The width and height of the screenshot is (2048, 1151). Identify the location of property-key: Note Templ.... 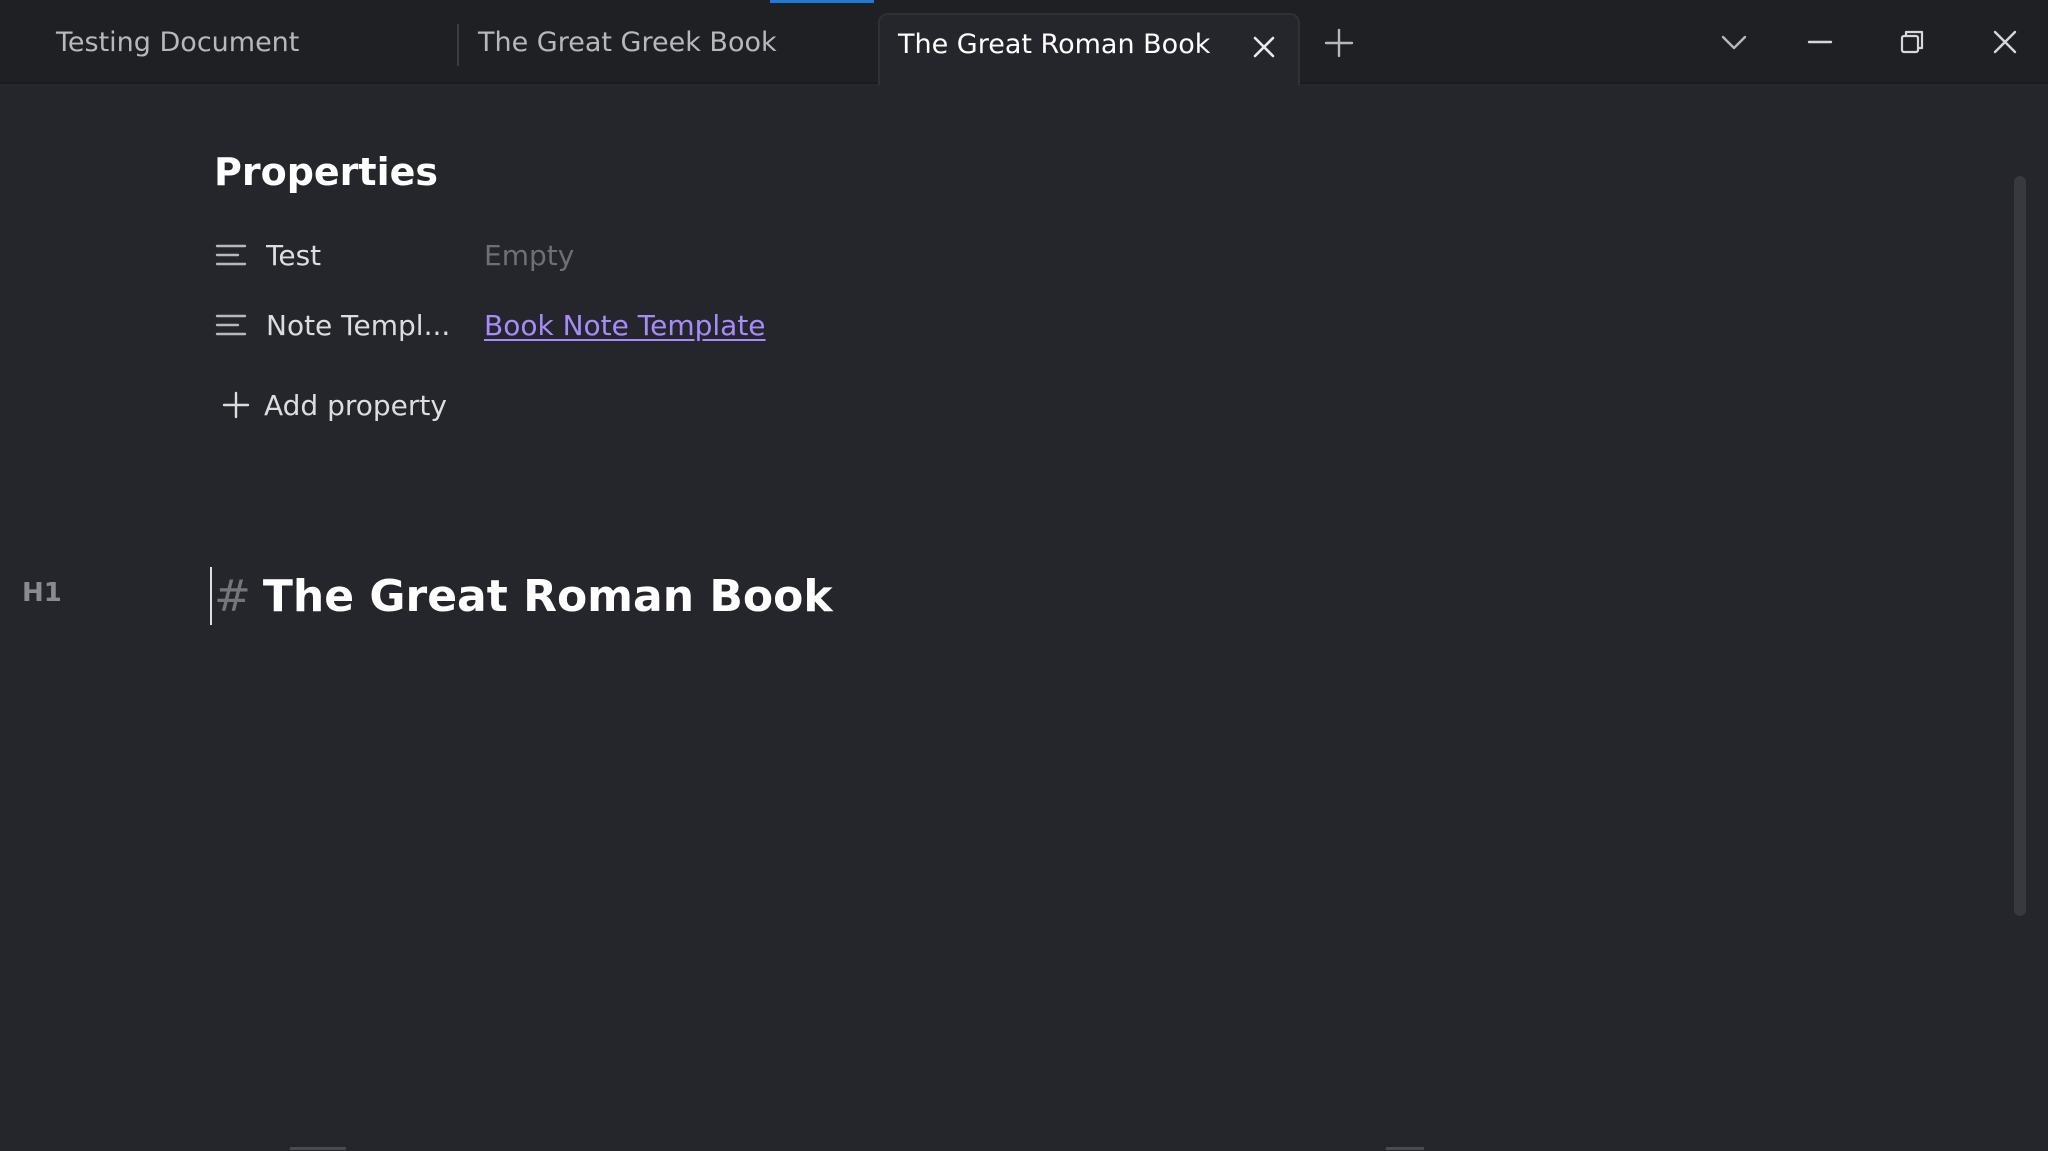
(375, 325).